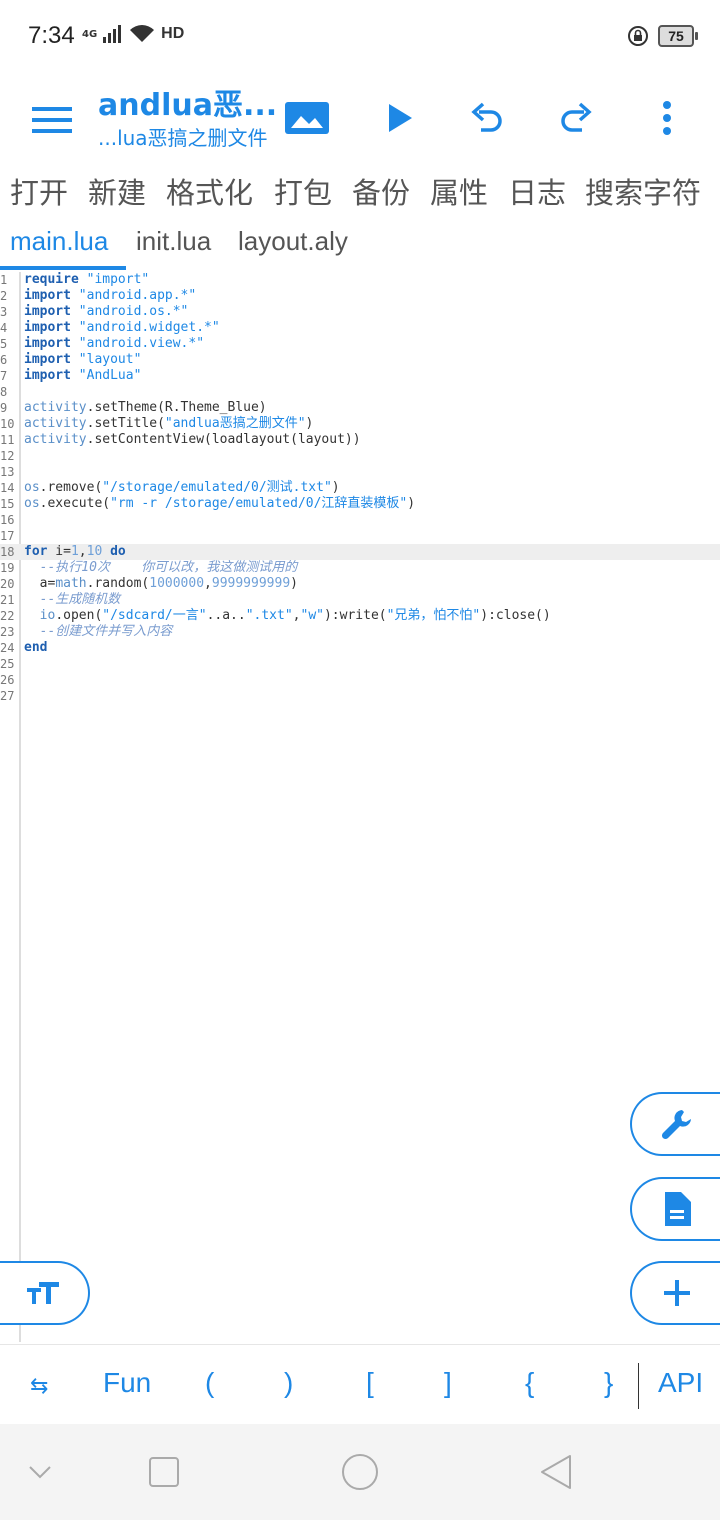 Image resolution: width=720 pixels, height=1520 pixels. I want to click on menu-icon, so click(52, 120).